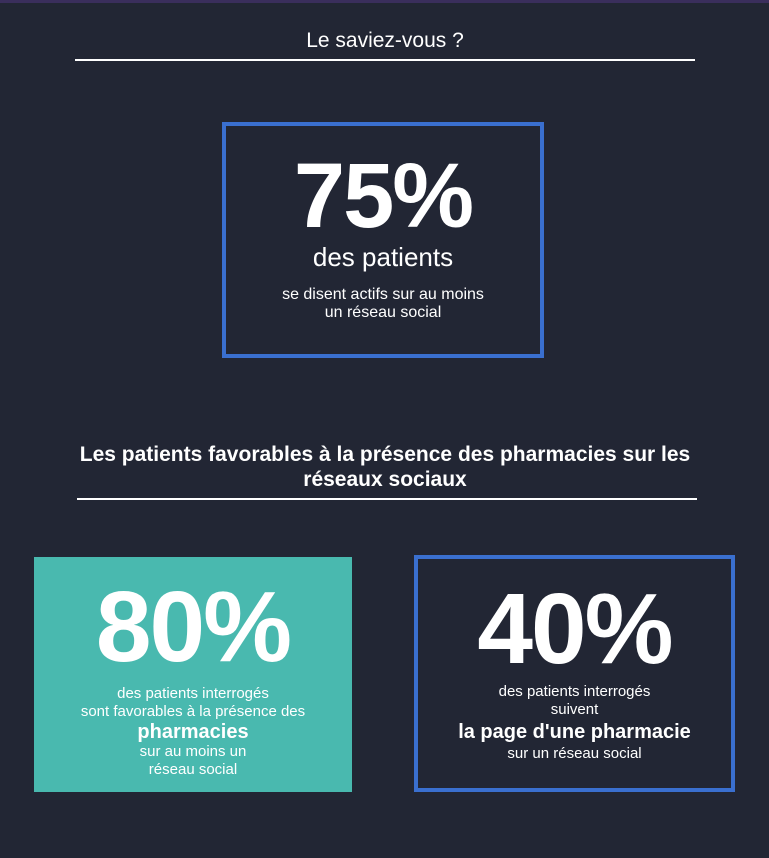  I want to click on stat-text-40-line3: sur un réseau social, so click(574, 753).